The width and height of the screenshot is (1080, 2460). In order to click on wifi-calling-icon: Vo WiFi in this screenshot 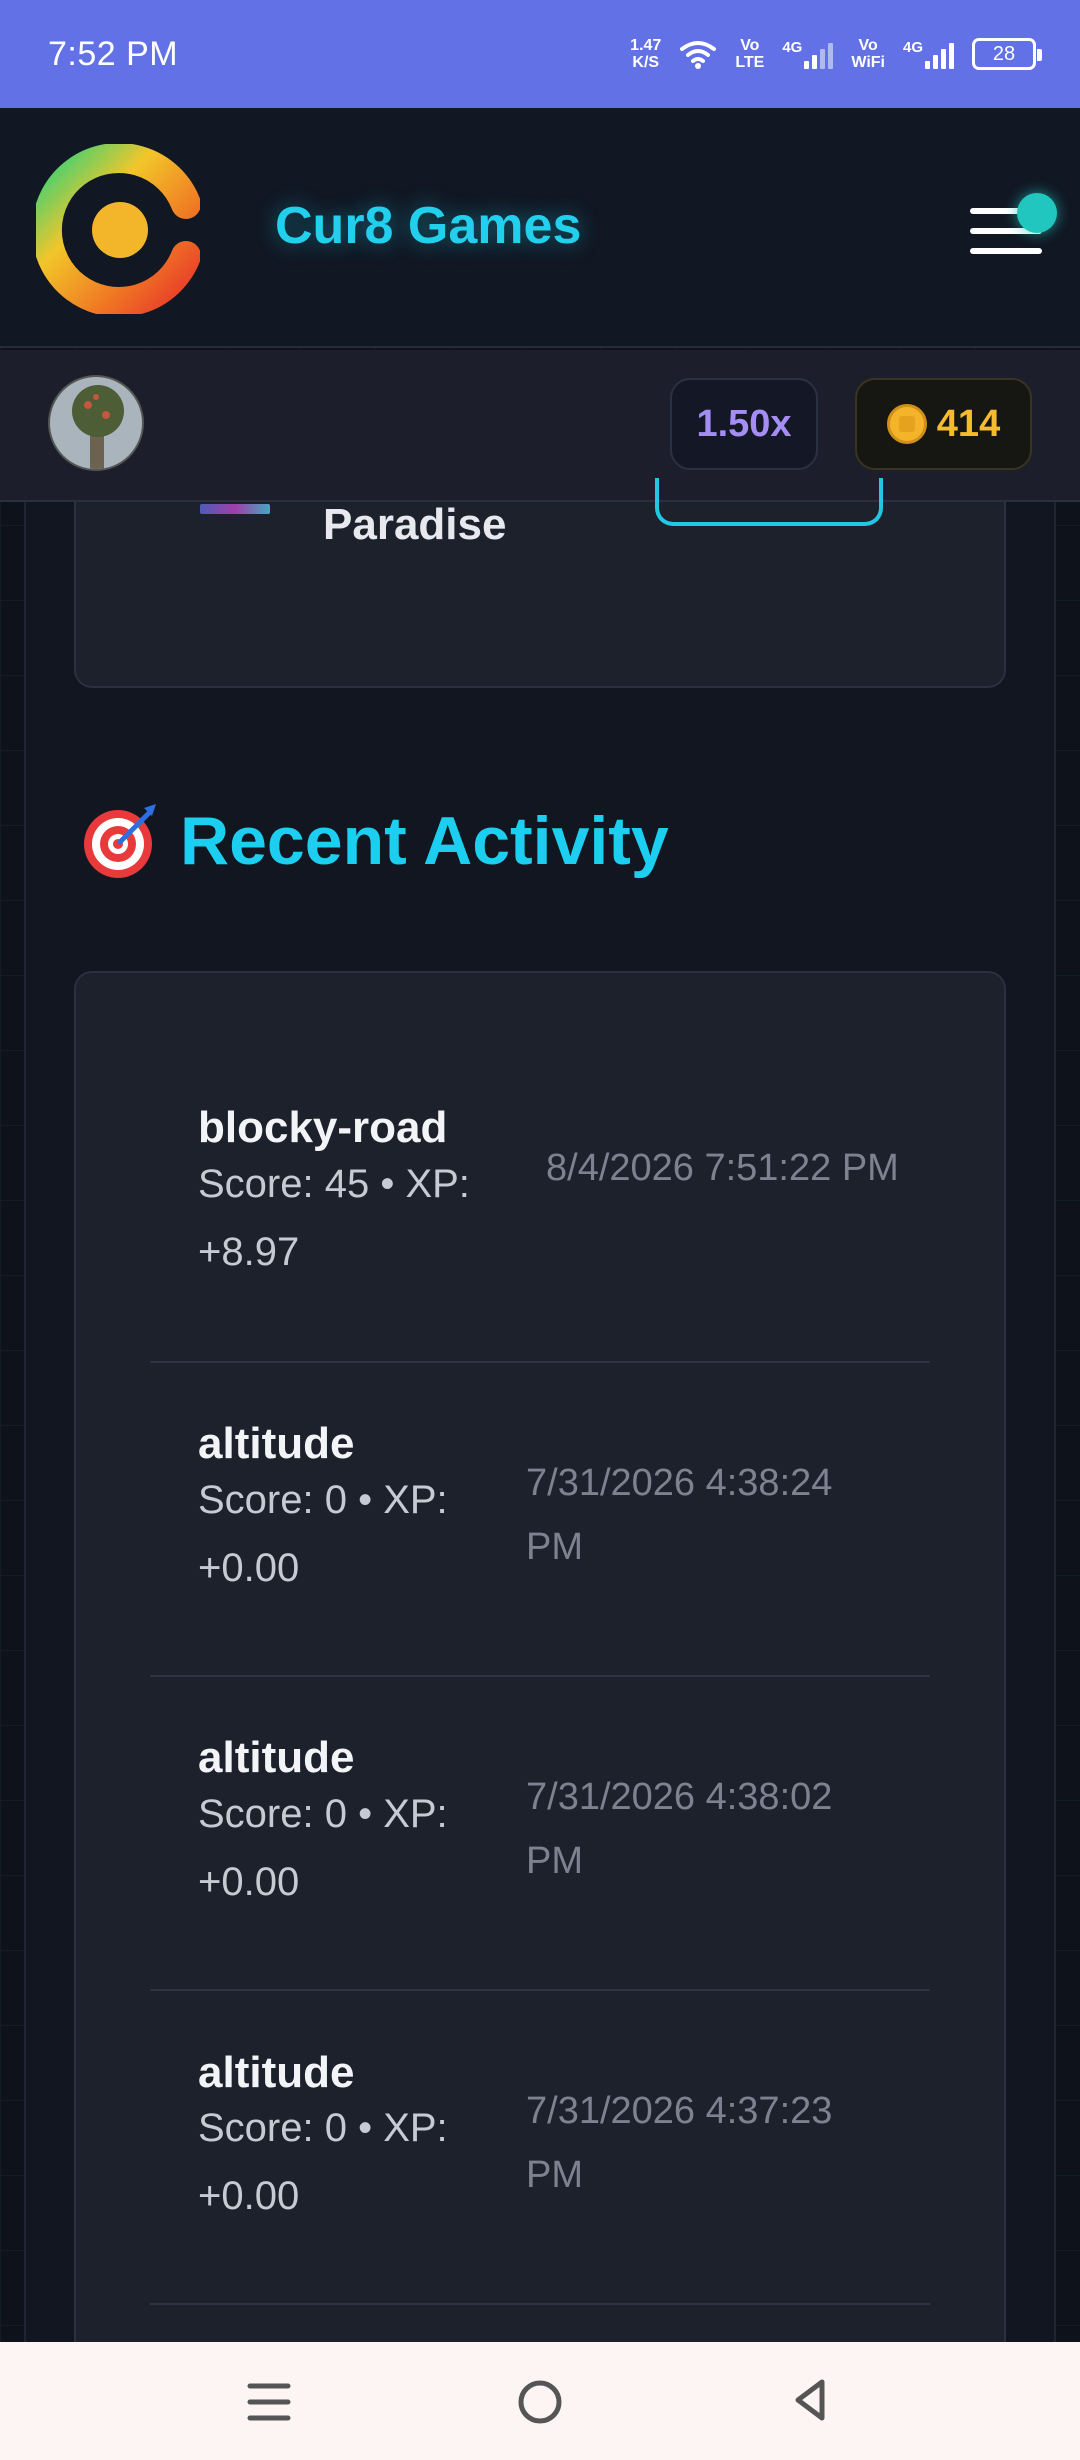, I will do `click(868, 54)`.